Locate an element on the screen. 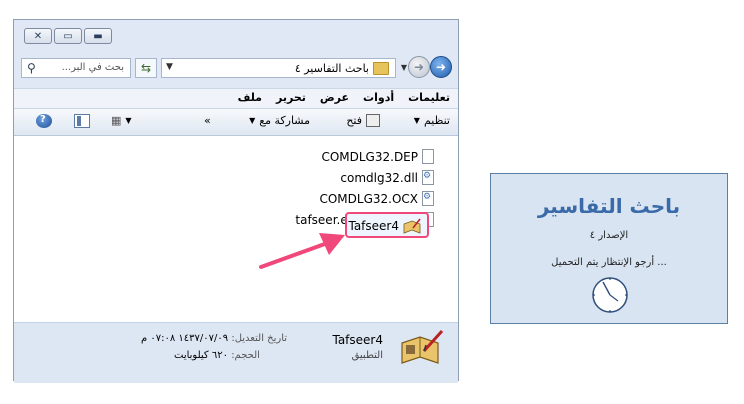 The height and width of the screenshot is (404, 744). modified-label: تاريخ التعديل: is located at coordinates (259, 338).